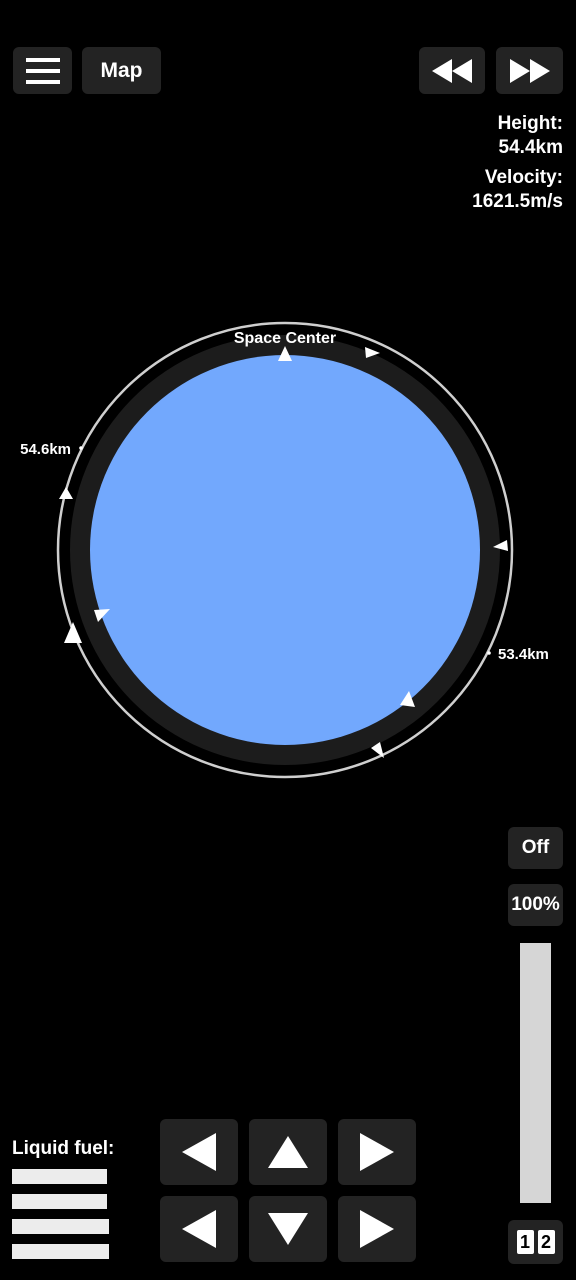 This screenshot has height=1280, width=576. I want to click on translate-right-button, so click(377, 1229).